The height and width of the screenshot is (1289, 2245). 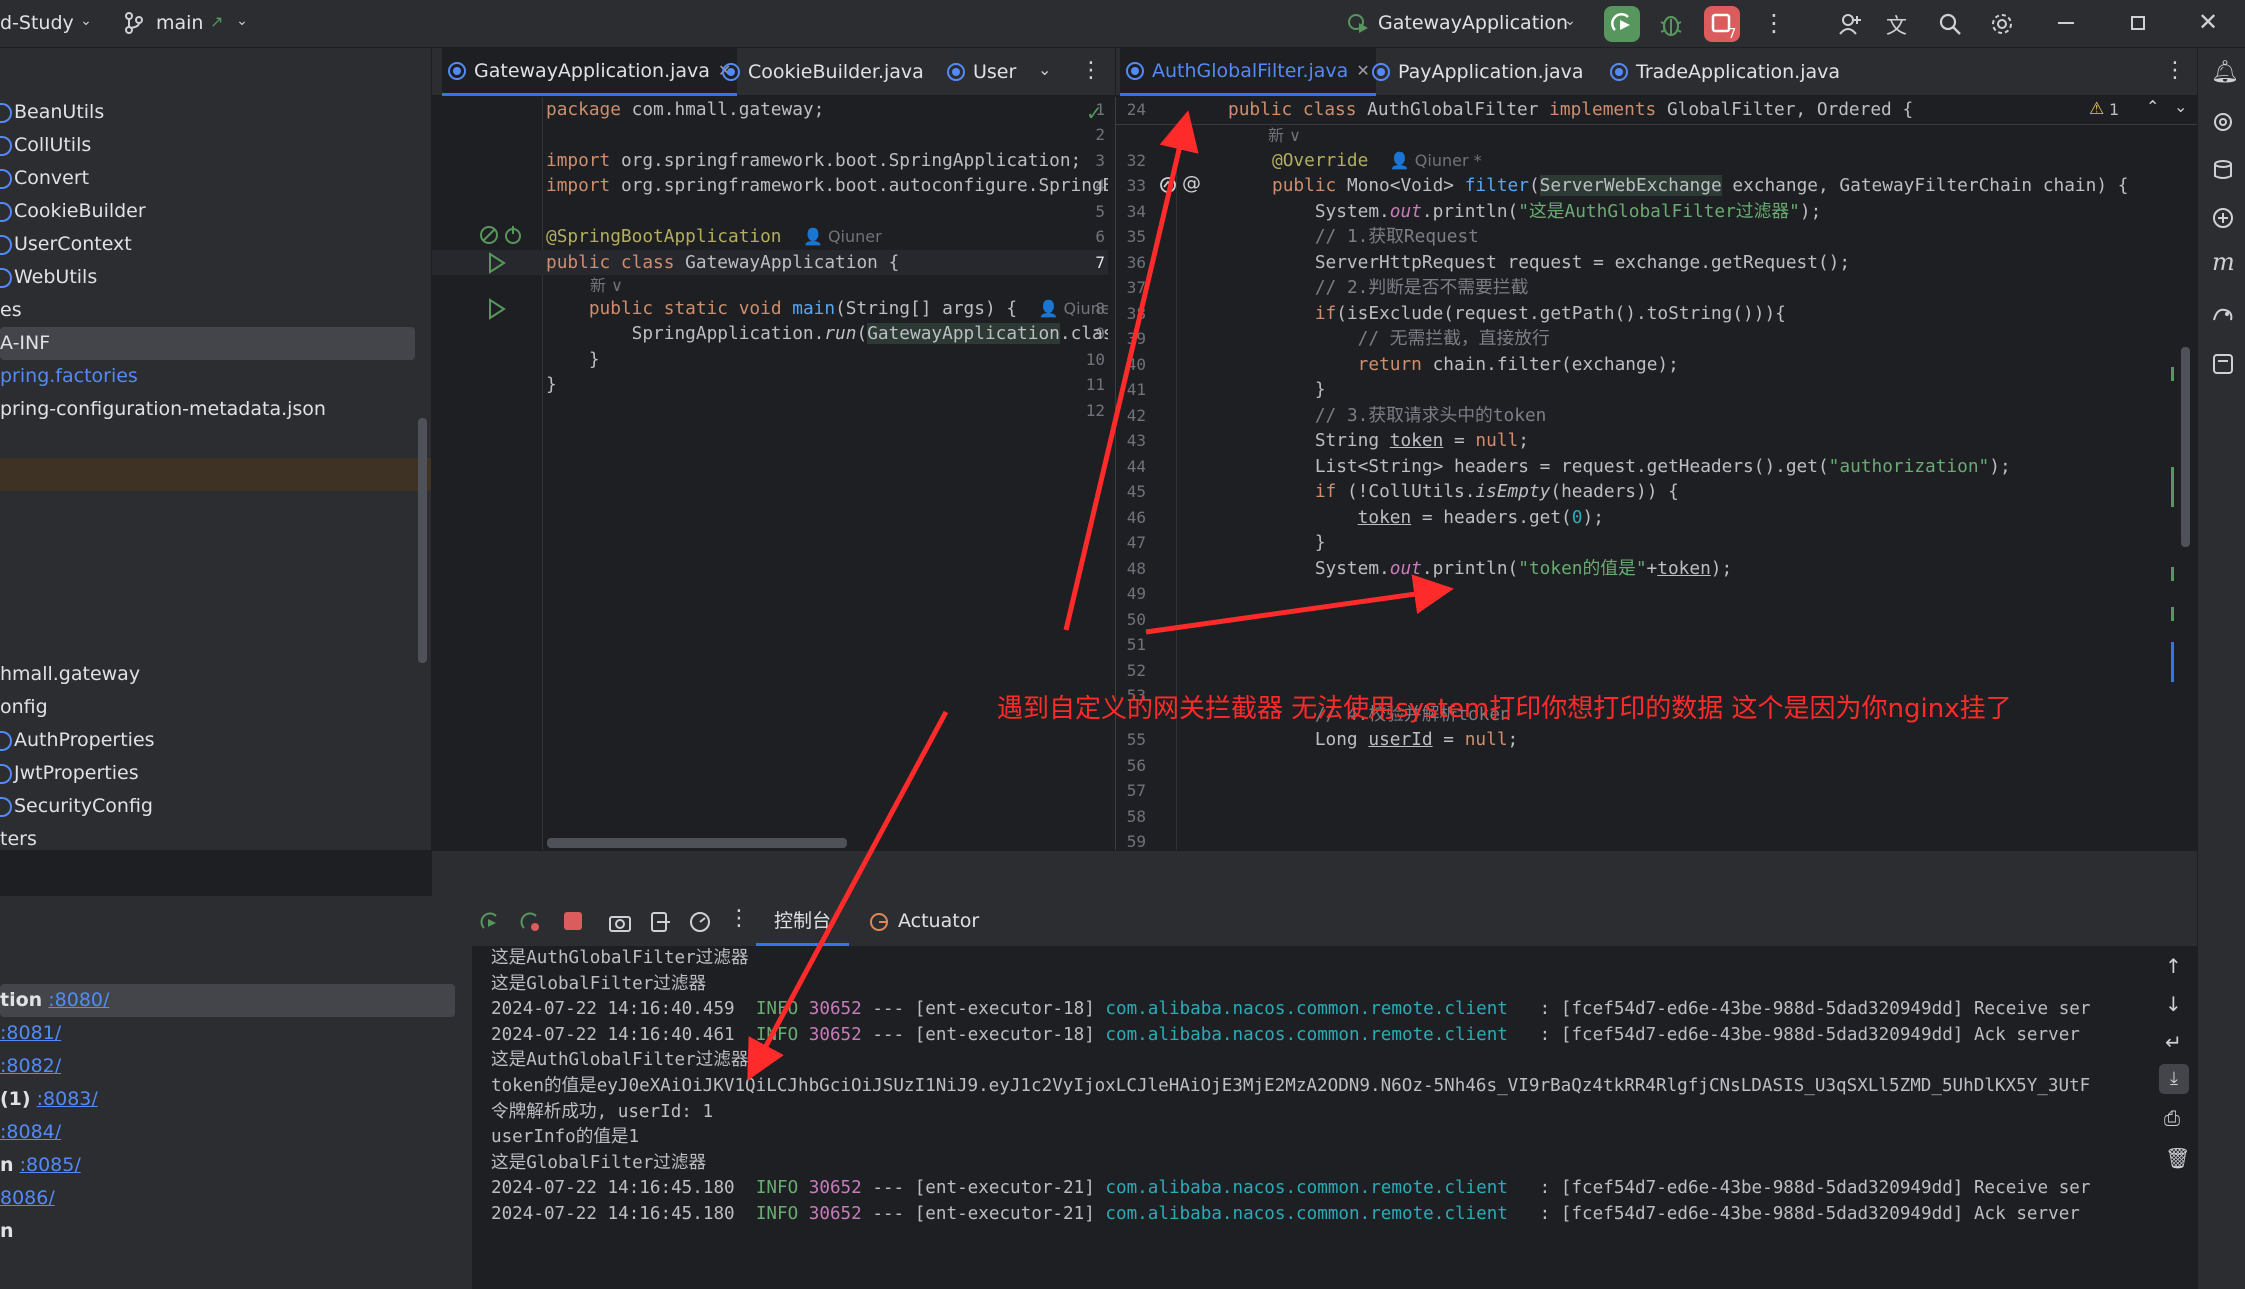 I want to click on check-icon: ✓, so click(x=1094, y=113).